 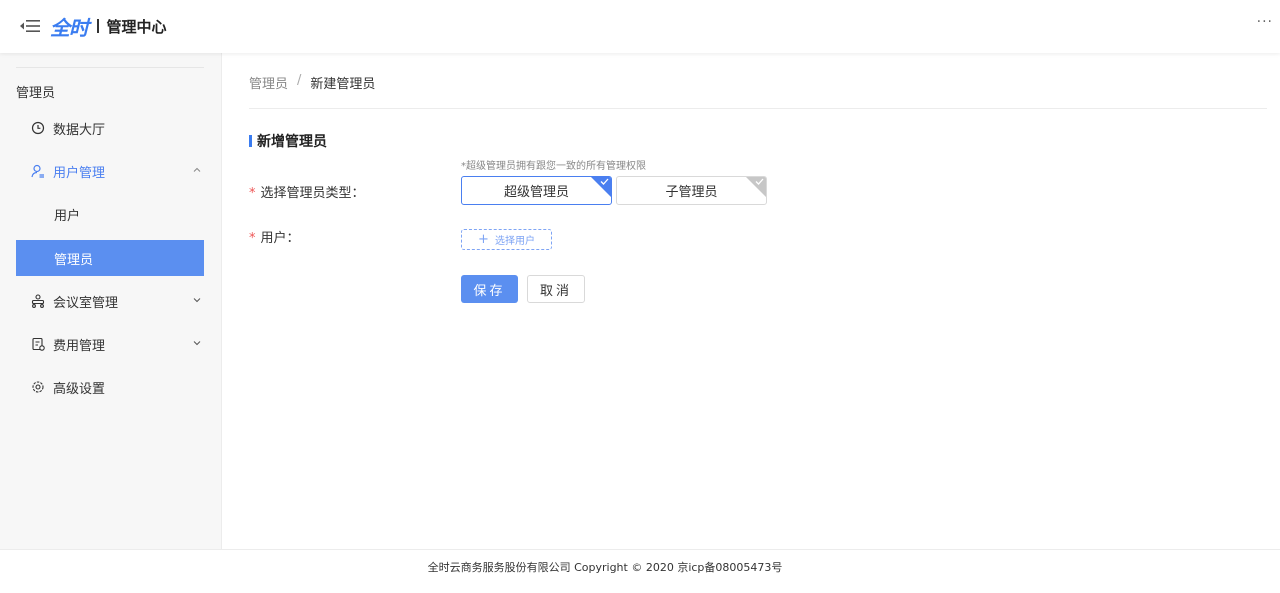 I want to click on admin-type-hint: *超级管理员拥有跟您一致的所有管理权限, so click(x=553, y=166).